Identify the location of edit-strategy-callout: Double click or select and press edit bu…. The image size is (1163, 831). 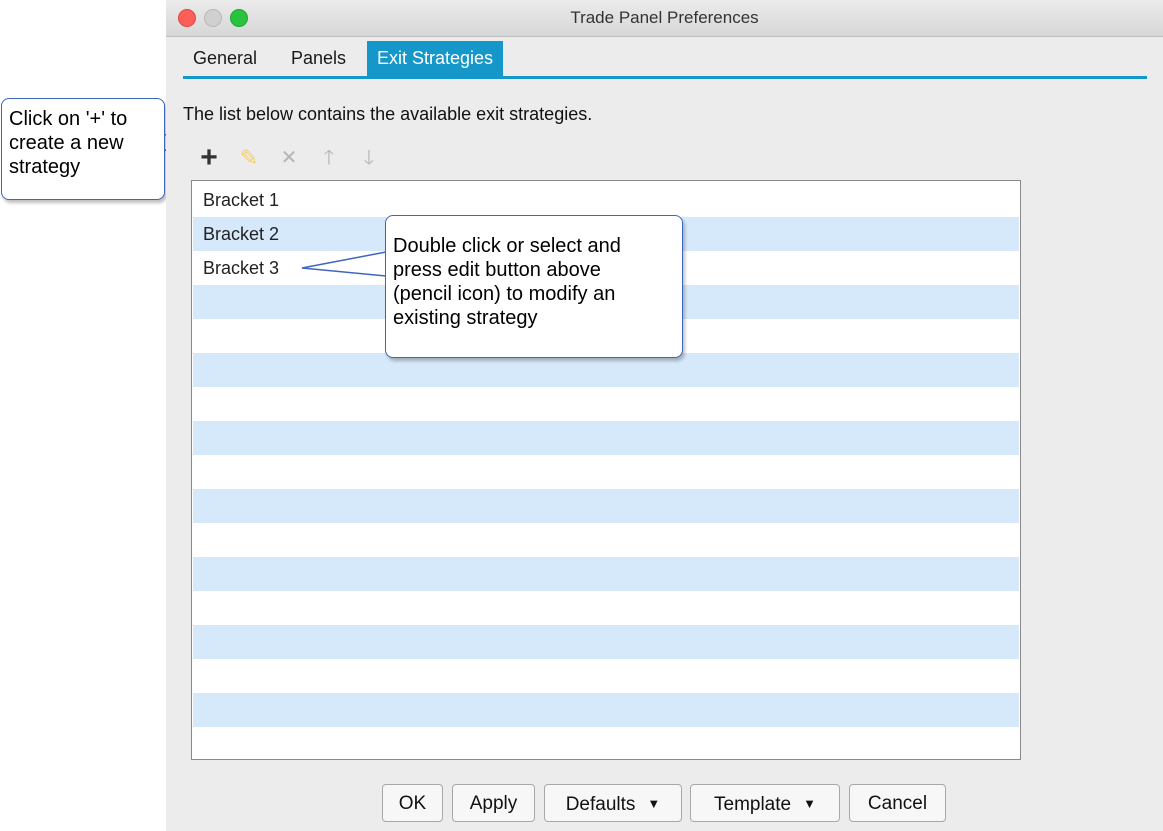
(534, 286).